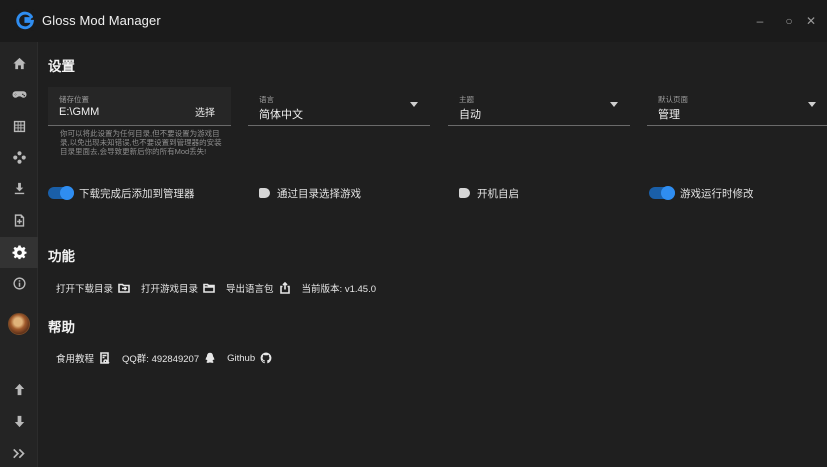 Image resolution: width=827 pixels, height=467 pixels. What do you see at coordinates (19, 324) in the screenshot?
I see `avatar` at bounding box center [19, 324].